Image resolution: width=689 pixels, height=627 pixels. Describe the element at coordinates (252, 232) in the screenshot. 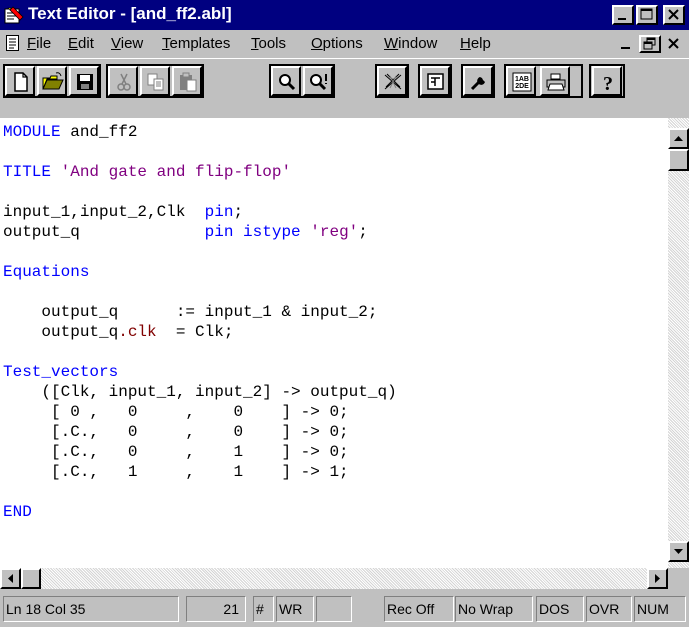

I see `code-token: pin istype` at that location.